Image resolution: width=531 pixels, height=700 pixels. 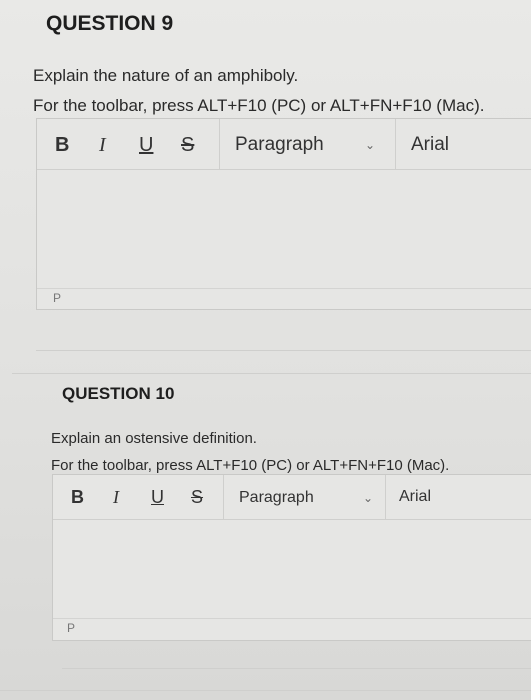 What do you see at coordinates (166, 75) in the screenshot?
I see `question-9-prompt: Explain the nature of an amphiboly.` at bounding box center [166, 75].